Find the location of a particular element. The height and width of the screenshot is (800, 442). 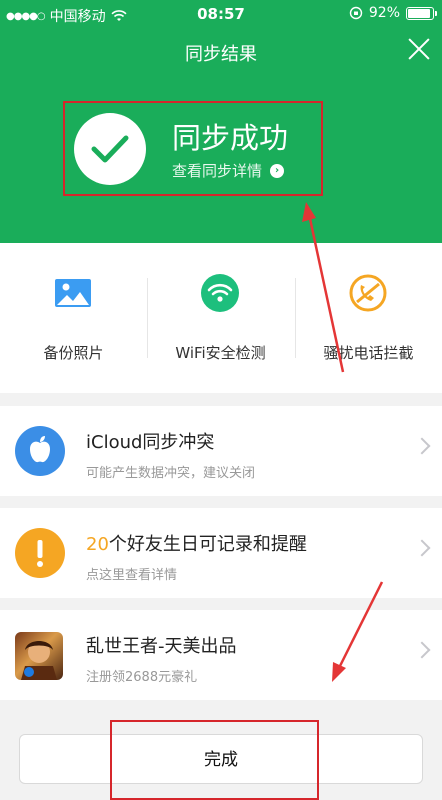

annotation-arrows is located at coordinates (343, 442).